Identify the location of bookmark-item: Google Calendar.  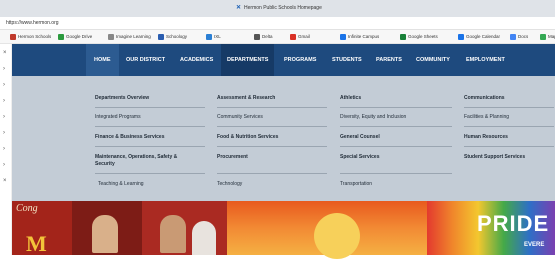
(479, 37).